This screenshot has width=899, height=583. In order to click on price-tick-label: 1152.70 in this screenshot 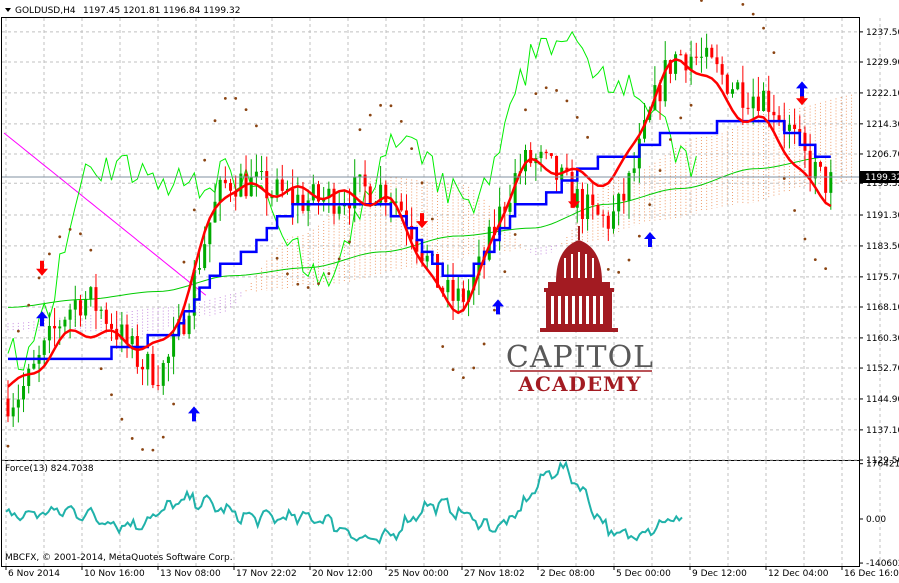, I will do `click(882, 369)`.